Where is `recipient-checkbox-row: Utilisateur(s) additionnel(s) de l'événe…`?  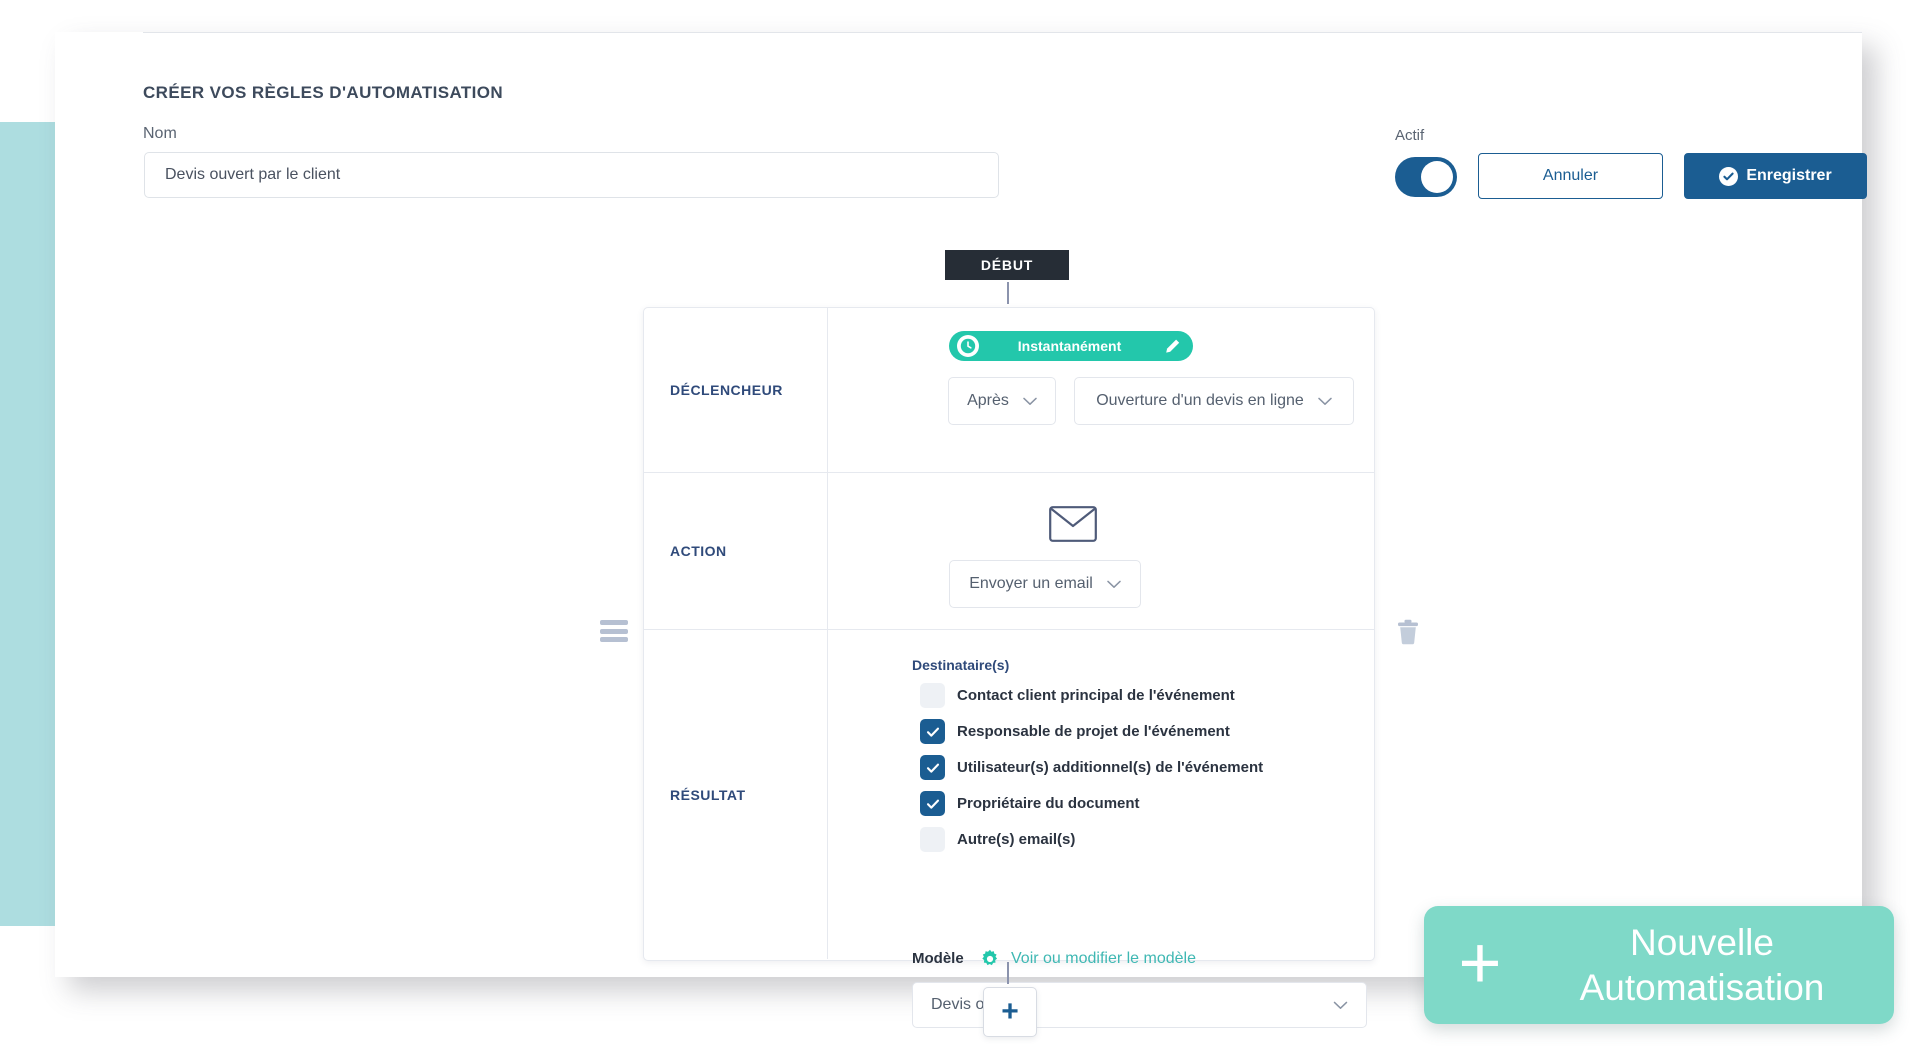 recipient-checkbox-row: Utilisateur(s) additionnel(s) de l'événe… is located at coordinates (1091, 767).